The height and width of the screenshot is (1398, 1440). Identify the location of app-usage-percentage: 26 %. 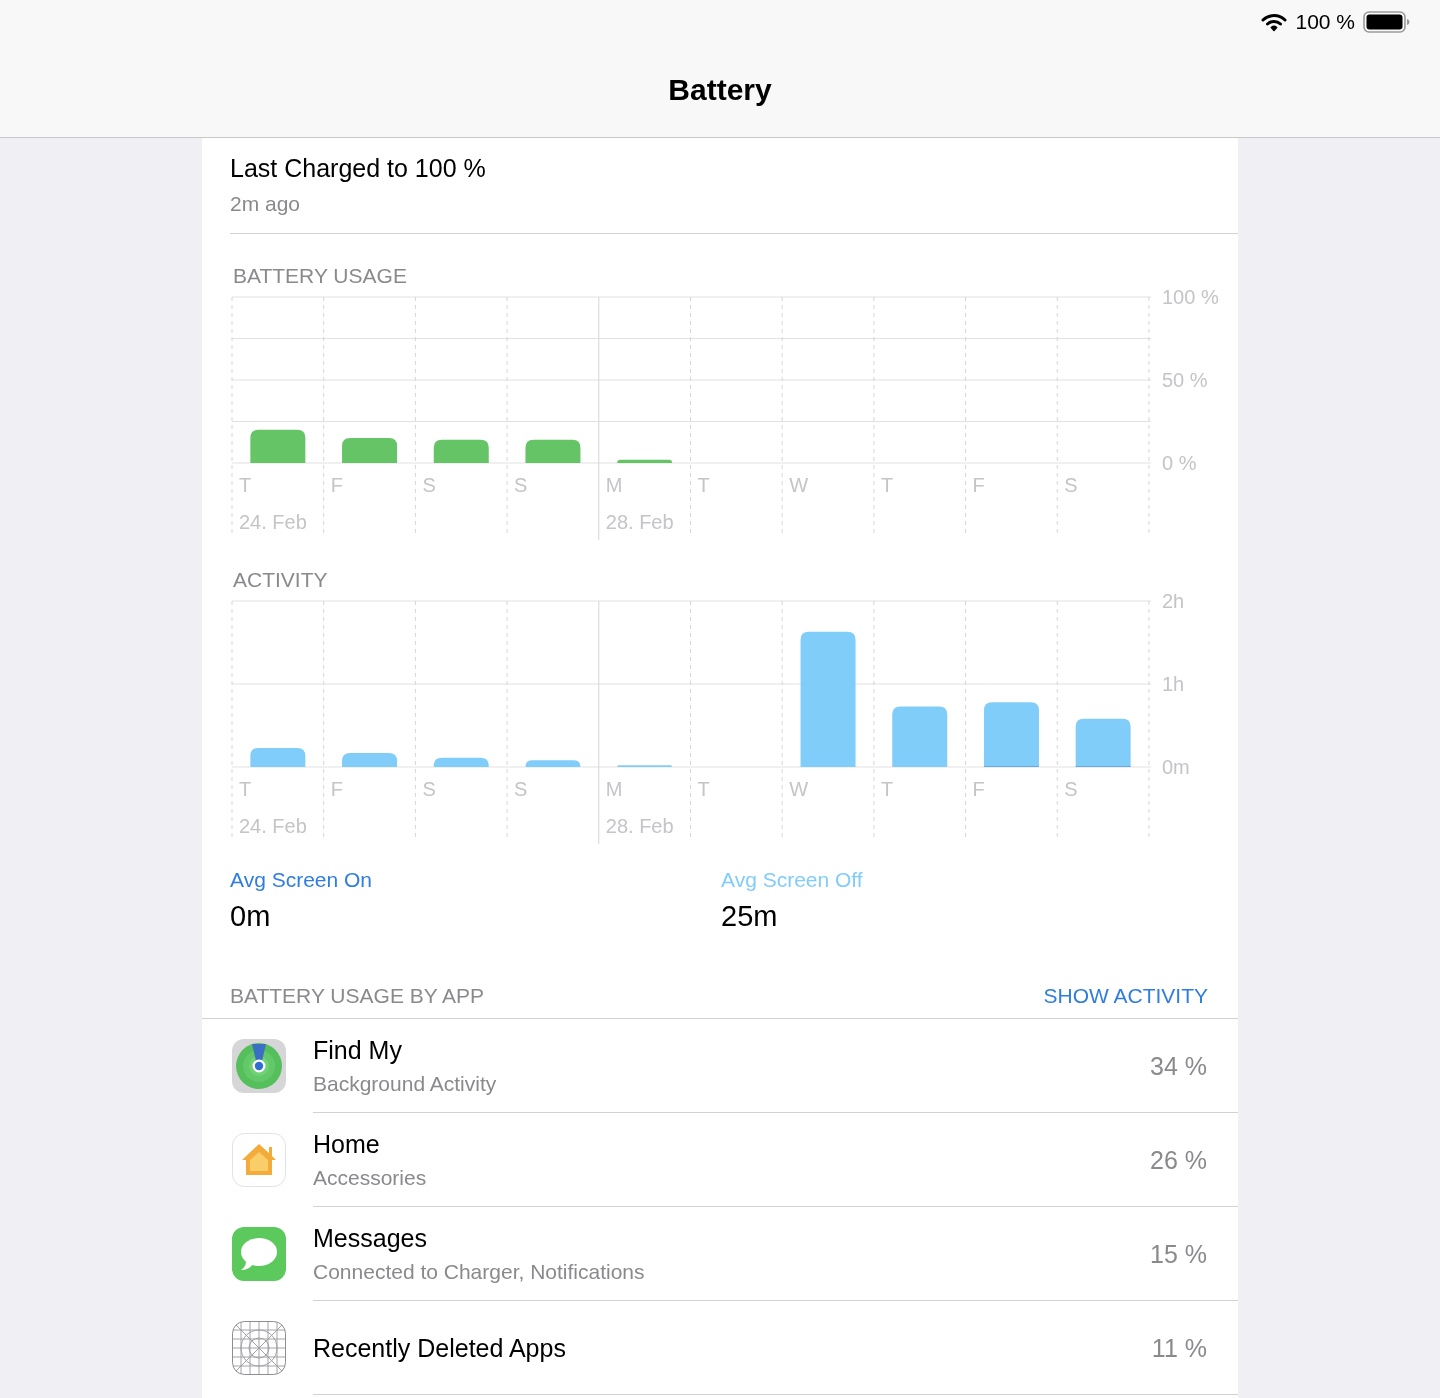
(1178, 1160).